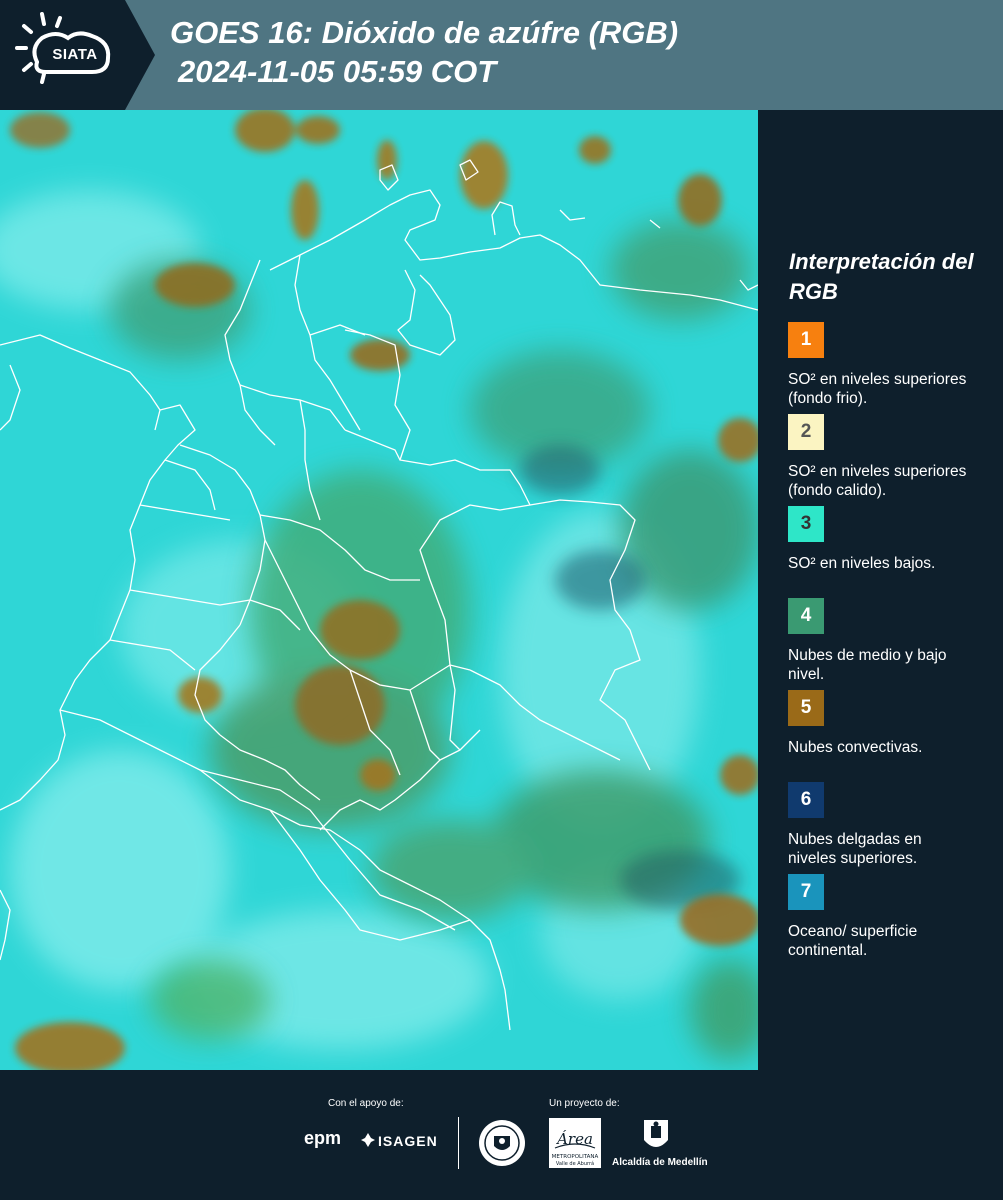 The width and height of the screenshot is (1003, 1200). What do you see at coordinates (893, 723) in the screenshot?
I see `legend-item-5: 5 Nubes convectivas.` at bounding box center [893, 723].